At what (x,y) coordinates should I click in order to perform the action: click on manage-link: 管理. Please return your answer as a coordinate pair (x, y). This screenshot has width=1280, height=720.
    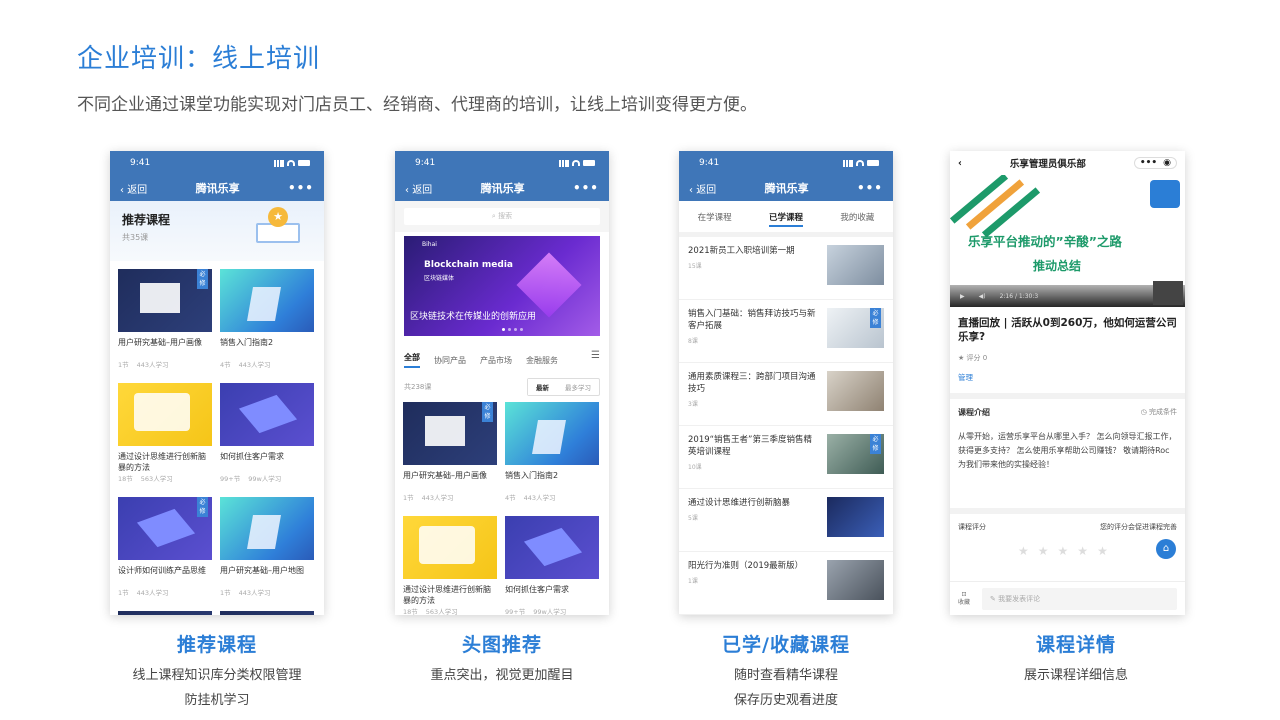
    Looking at the image, I should click on (1067, 381).